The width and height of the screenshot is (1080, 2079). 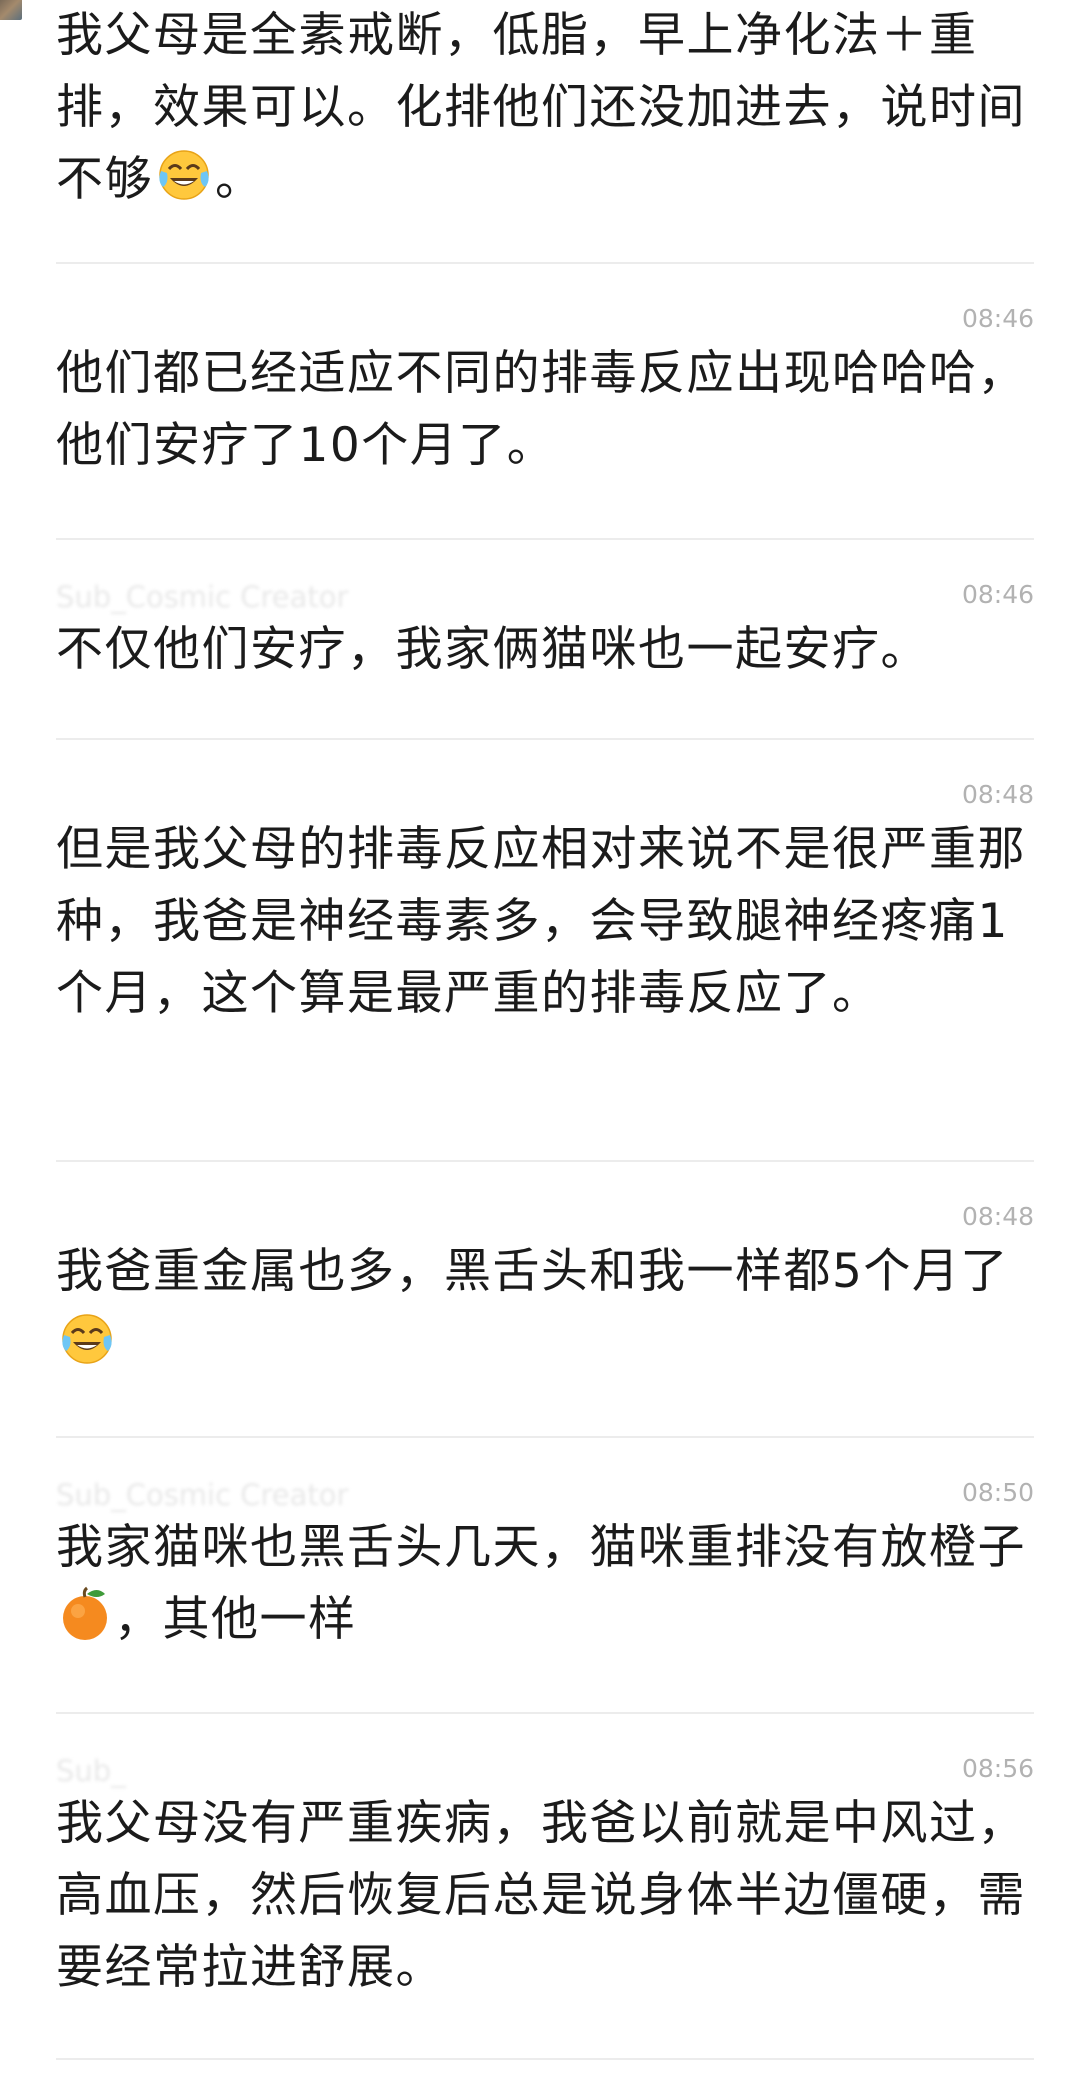 I want to click on message-text: 他们都已经适应不同的排毒反应出现哈哈哈，他们安疗了10个月了。, so click(x=545, y=410).